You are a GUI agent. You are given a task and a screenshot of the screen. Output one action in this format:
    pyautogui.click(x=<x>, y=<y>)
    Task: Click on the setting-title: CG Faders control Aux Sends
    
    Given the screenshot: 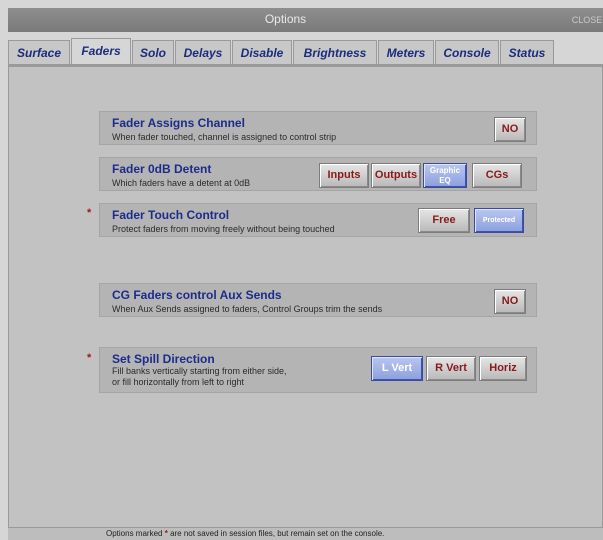 What is the action you would take?
    pyautogui.click(x=197, y=295)
    